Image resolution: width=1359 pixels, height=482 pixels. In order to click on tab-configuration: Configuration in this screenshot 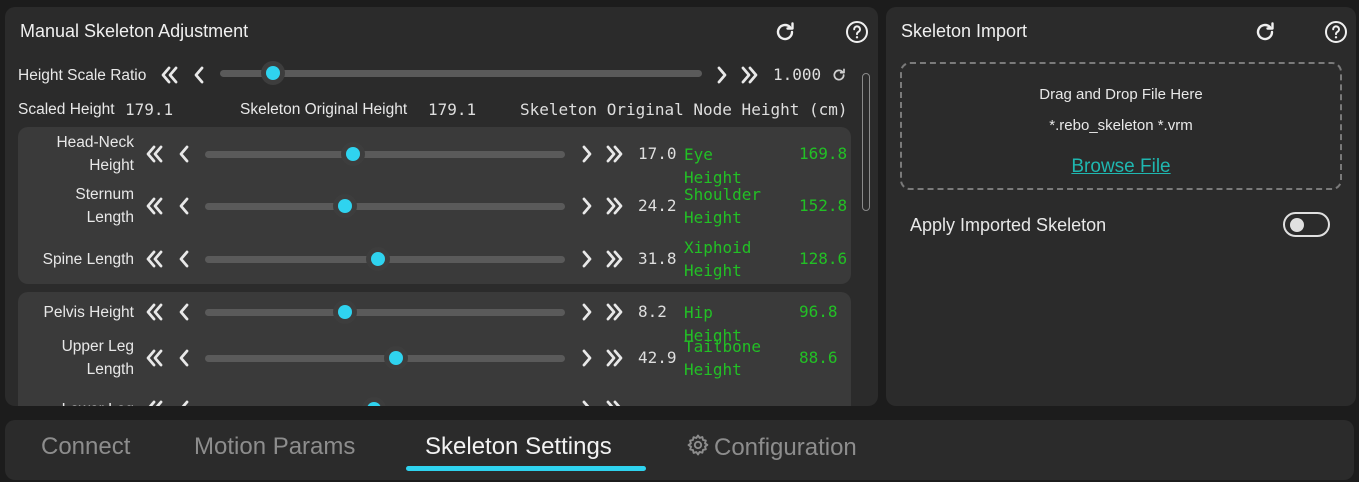, I will do `click(771, 447)`.